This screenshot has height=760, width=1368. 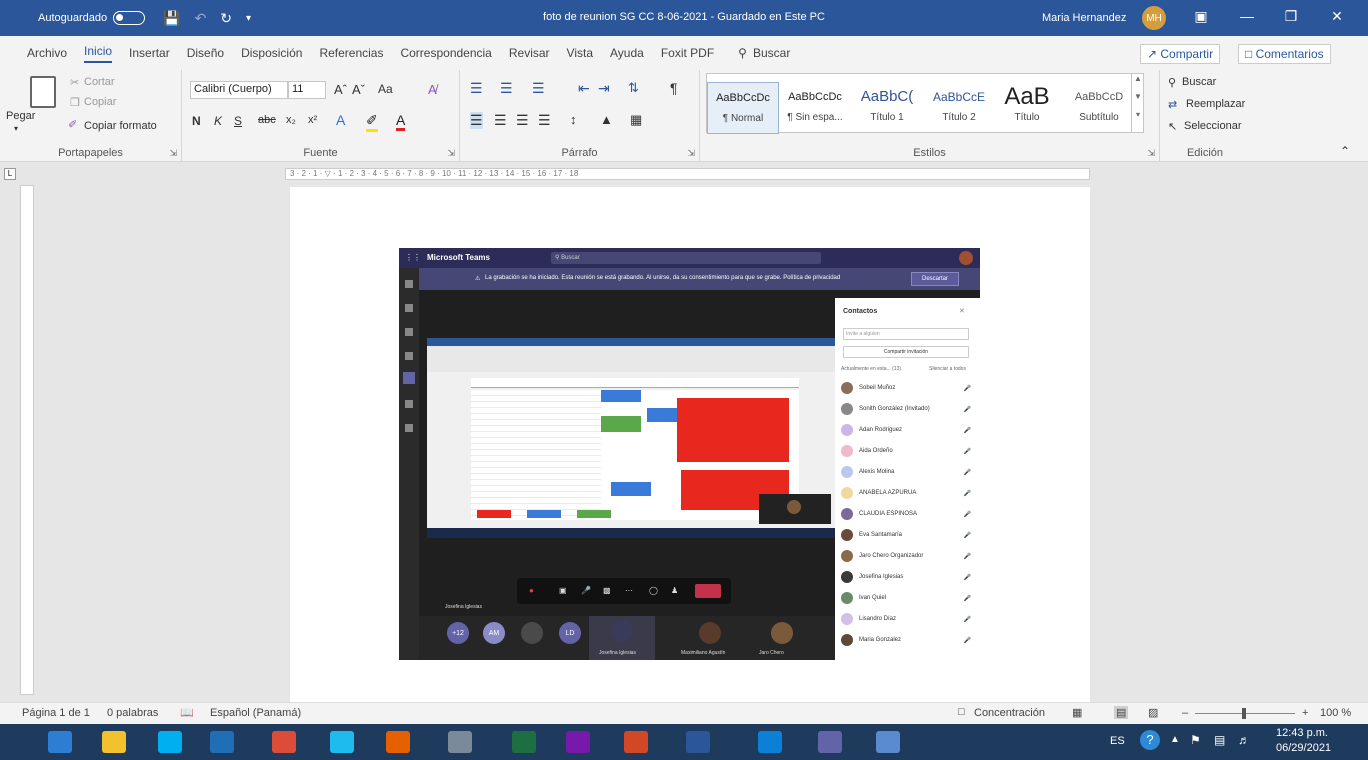 What do you see at coordinates (74, 82) in the screenshot?
I see `cut-icon: ✂` at bounding box center [74, 82].